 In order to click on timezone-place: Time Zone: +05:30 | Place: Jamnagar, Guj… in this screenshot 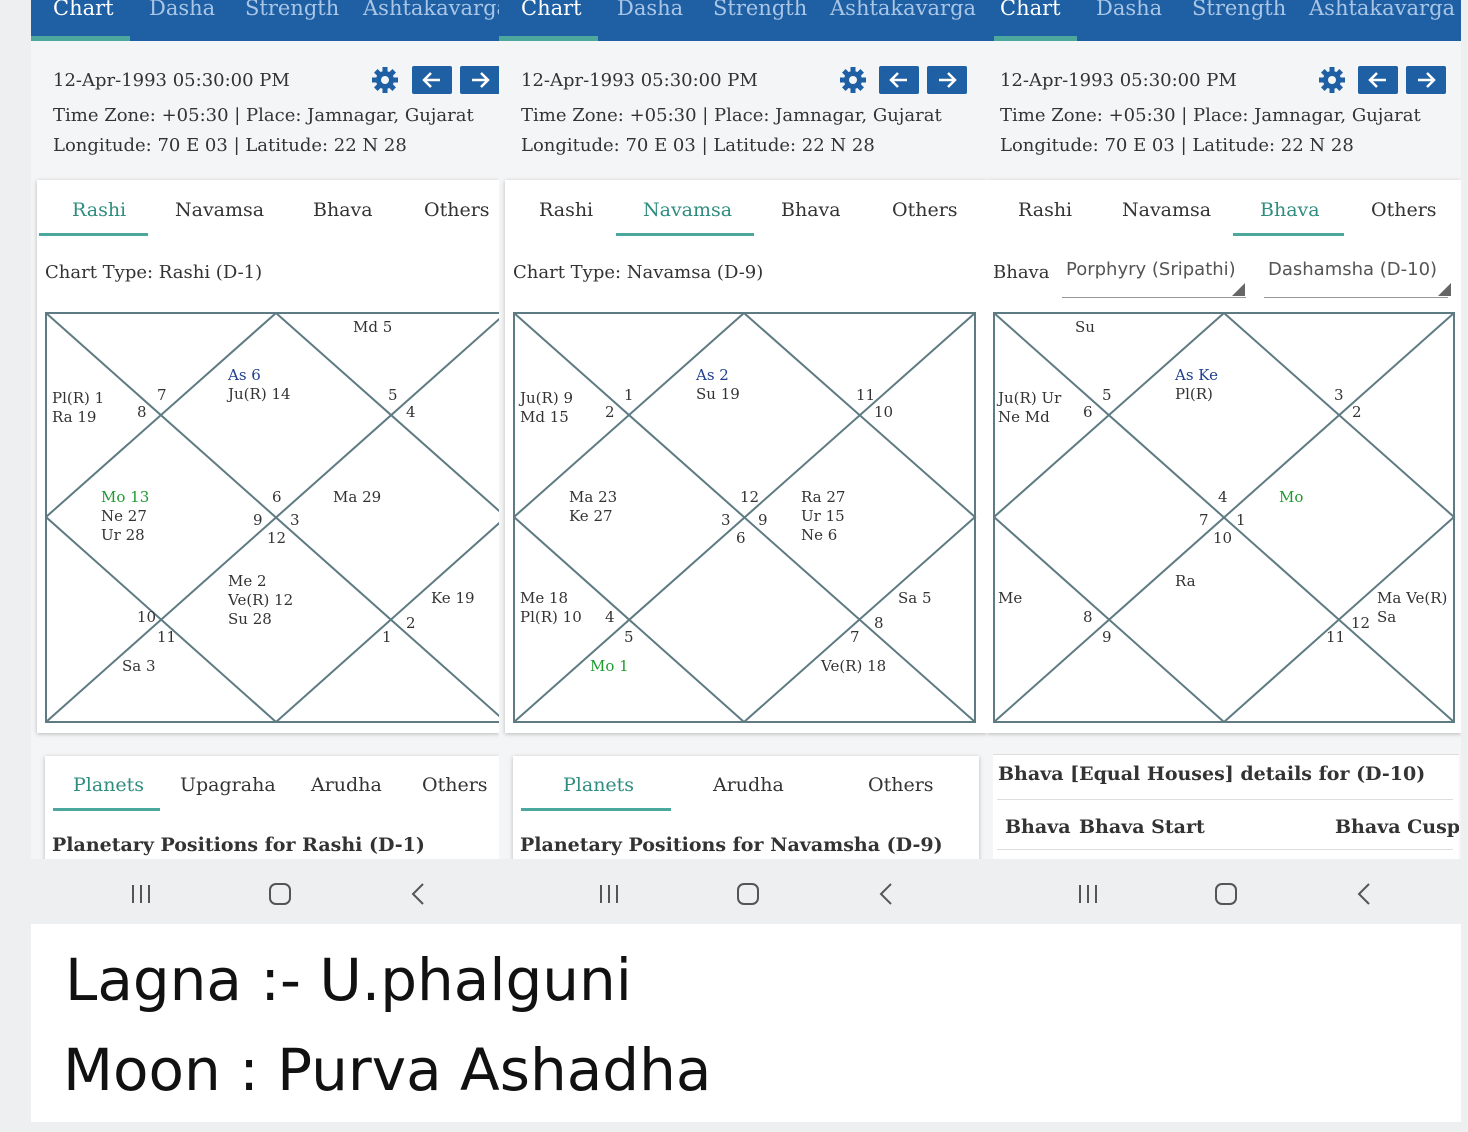, I will do `click(731, 115)`.